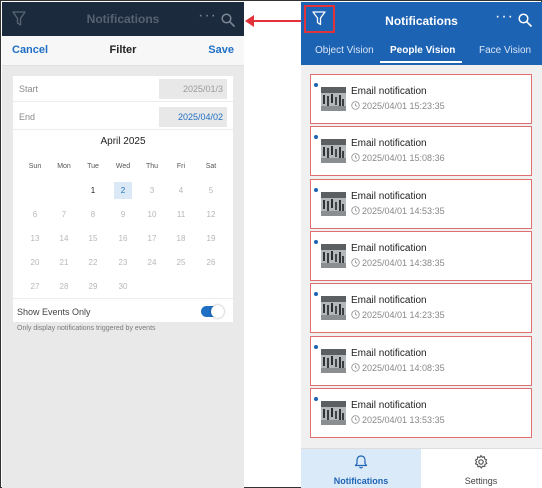 The height and width of the screenshot is (488, 542). Describe the element at coordinates (344, 50) in the screenshot. I see `tab-object-vision: Object Vision` at that location.